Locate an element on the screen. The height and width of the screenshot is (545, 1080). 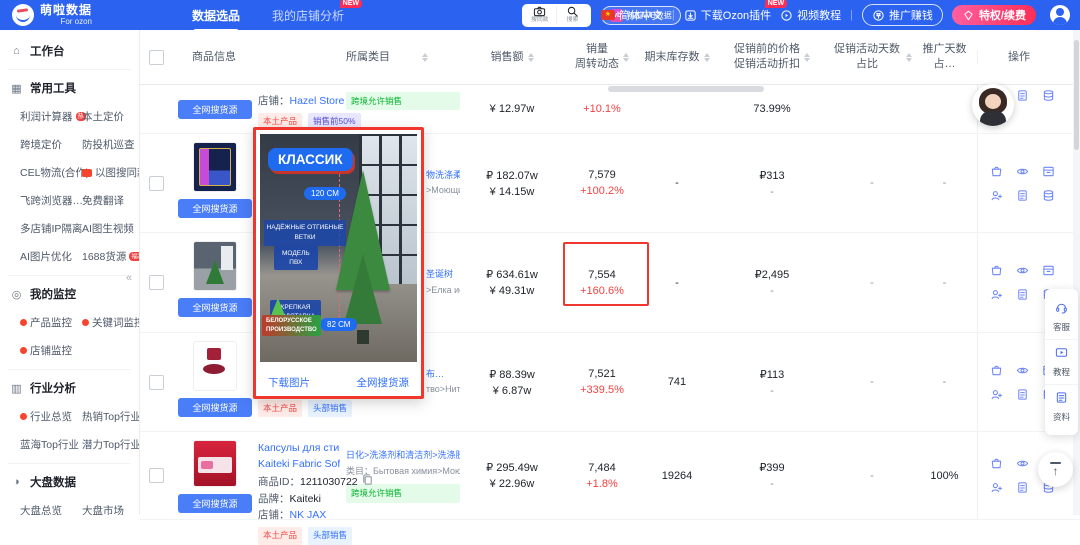
nav-item-coin-icon: 推广赚钱 is located at coordinates (902, 15).